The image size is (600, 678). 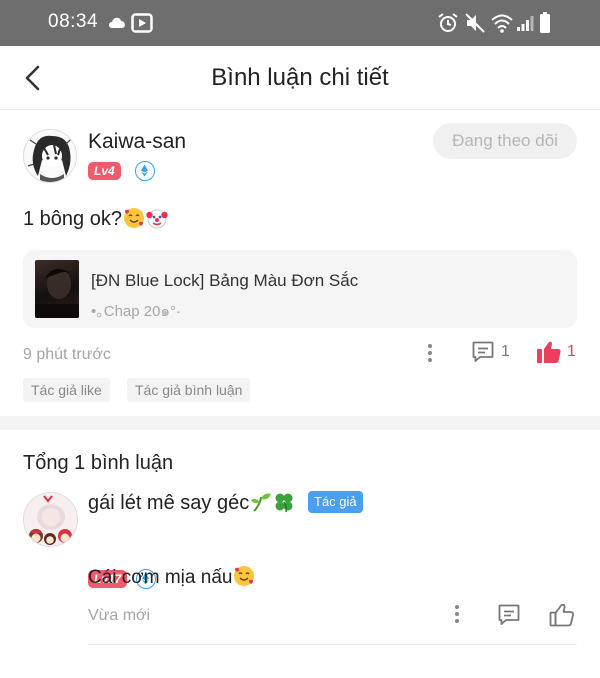 I want to click on reply-time: Vừa mới, so click(x=119, y=615).